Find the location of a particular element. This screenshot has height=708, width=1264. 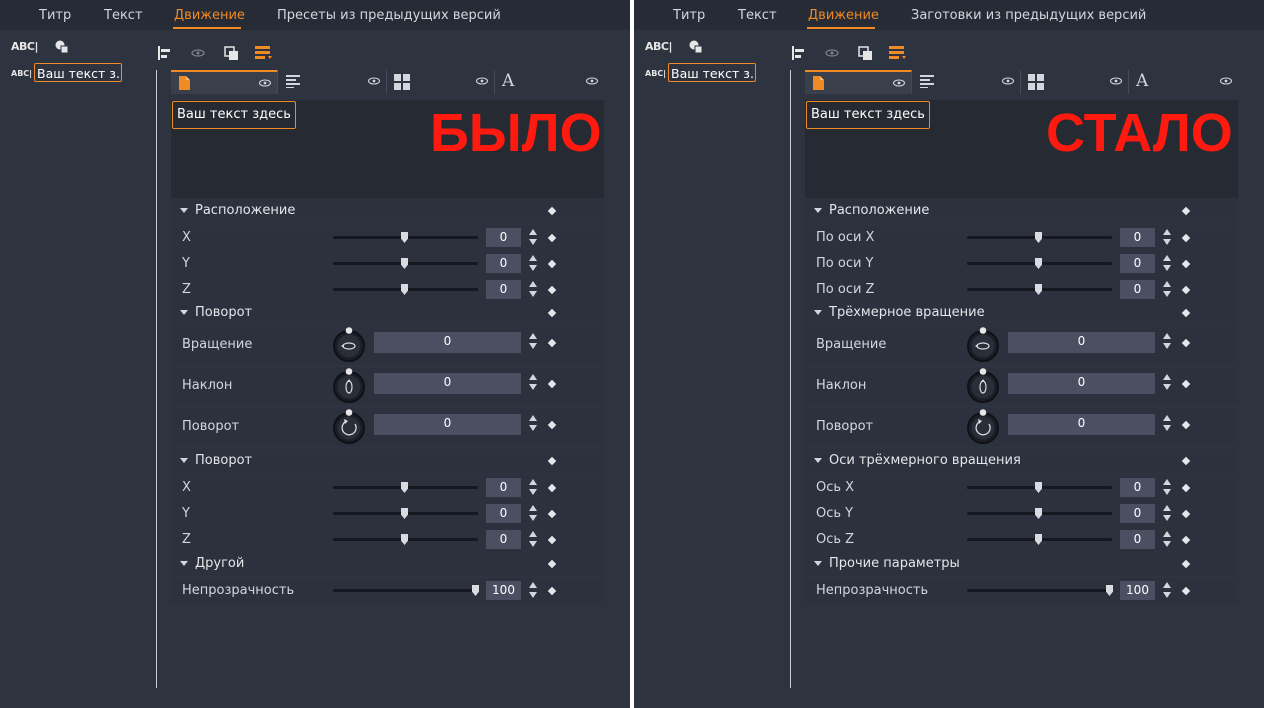

tab-text: Текст is located at coordinates (123, 15).